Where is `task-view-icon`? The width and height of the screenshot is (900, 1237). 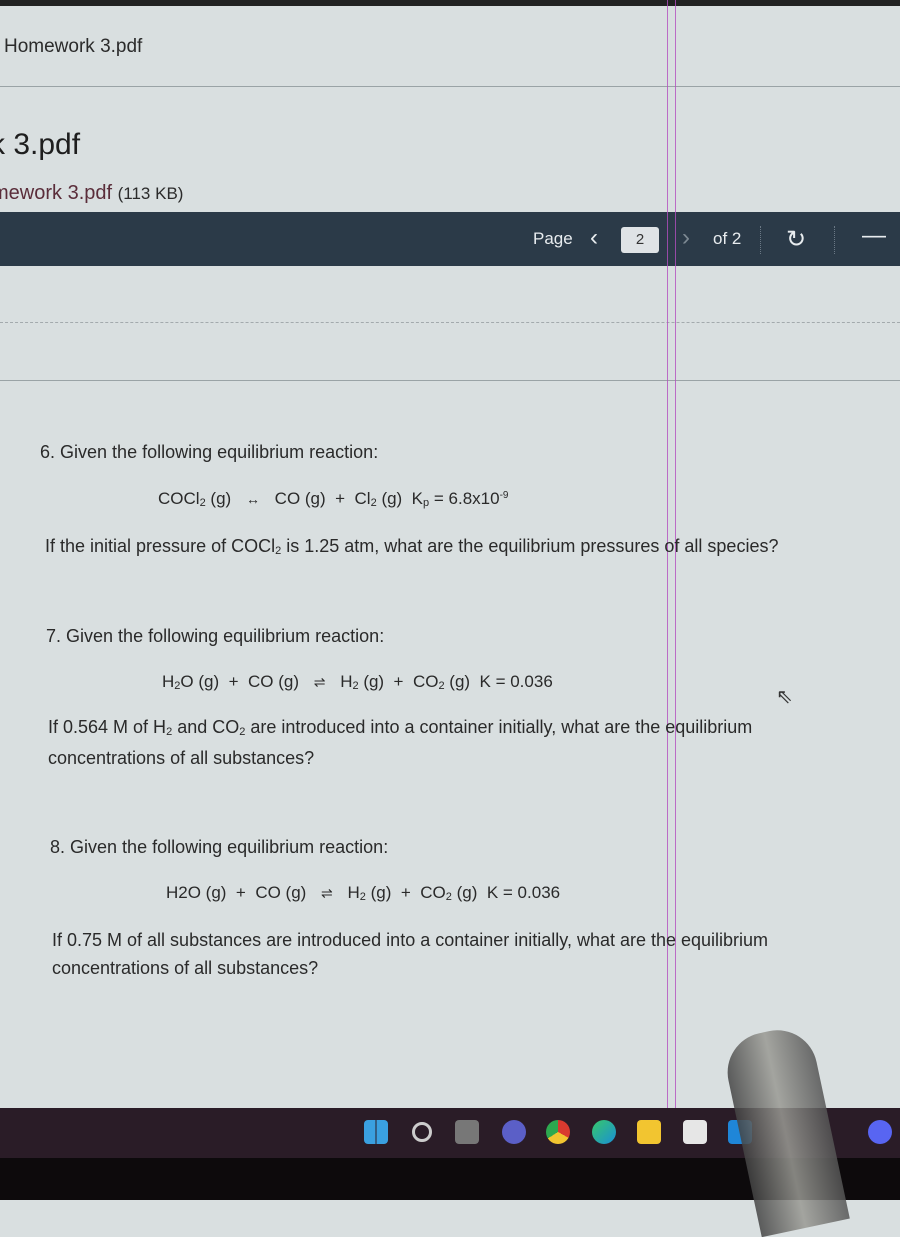
task-view-icon is located at coordinates (467, 1132).